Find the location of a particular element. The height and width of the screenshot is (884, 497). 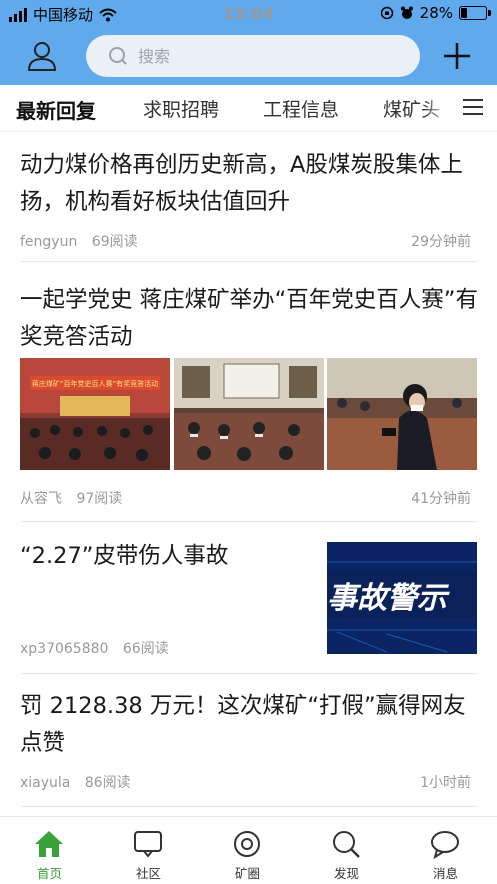

tab-latest-replies: 最新回复 is located at coordinates (56, 109).